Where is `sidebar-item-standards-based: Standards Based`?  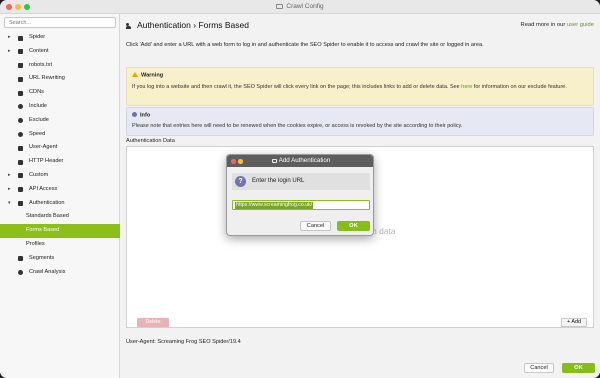
sidebar-item-standards-based: Standards Based is located at coordinates (60, 217).